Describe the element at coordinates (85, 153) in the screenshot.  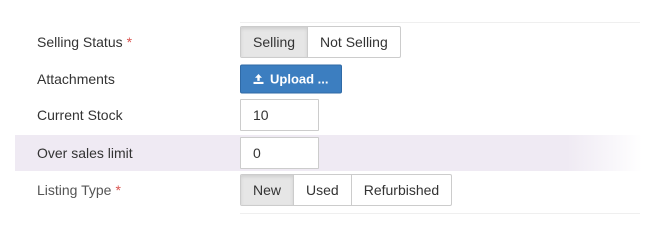
I see `over-sales-limit-label: Over sales limit` at that location.